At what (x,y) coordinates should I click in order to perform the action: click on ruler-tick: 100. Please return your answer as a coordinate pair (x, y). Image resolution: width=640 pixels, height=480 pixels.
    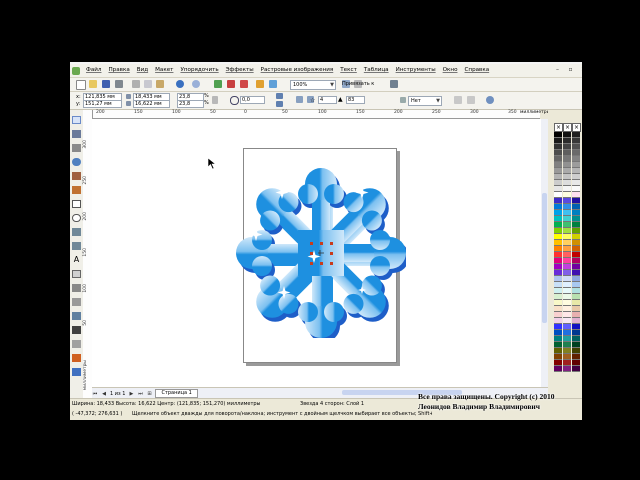
    Looking at the image, I should click on (85, 288).